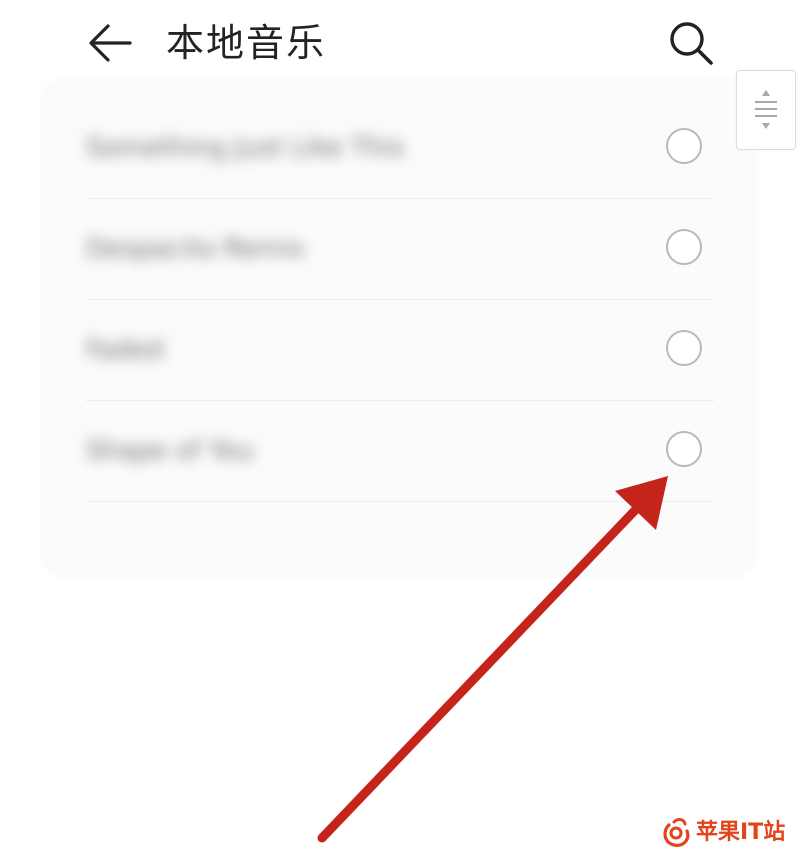  Describe the element at coordinates (400, 249) in the screenshot. I see `list-item: Despacito Remix` at that location.